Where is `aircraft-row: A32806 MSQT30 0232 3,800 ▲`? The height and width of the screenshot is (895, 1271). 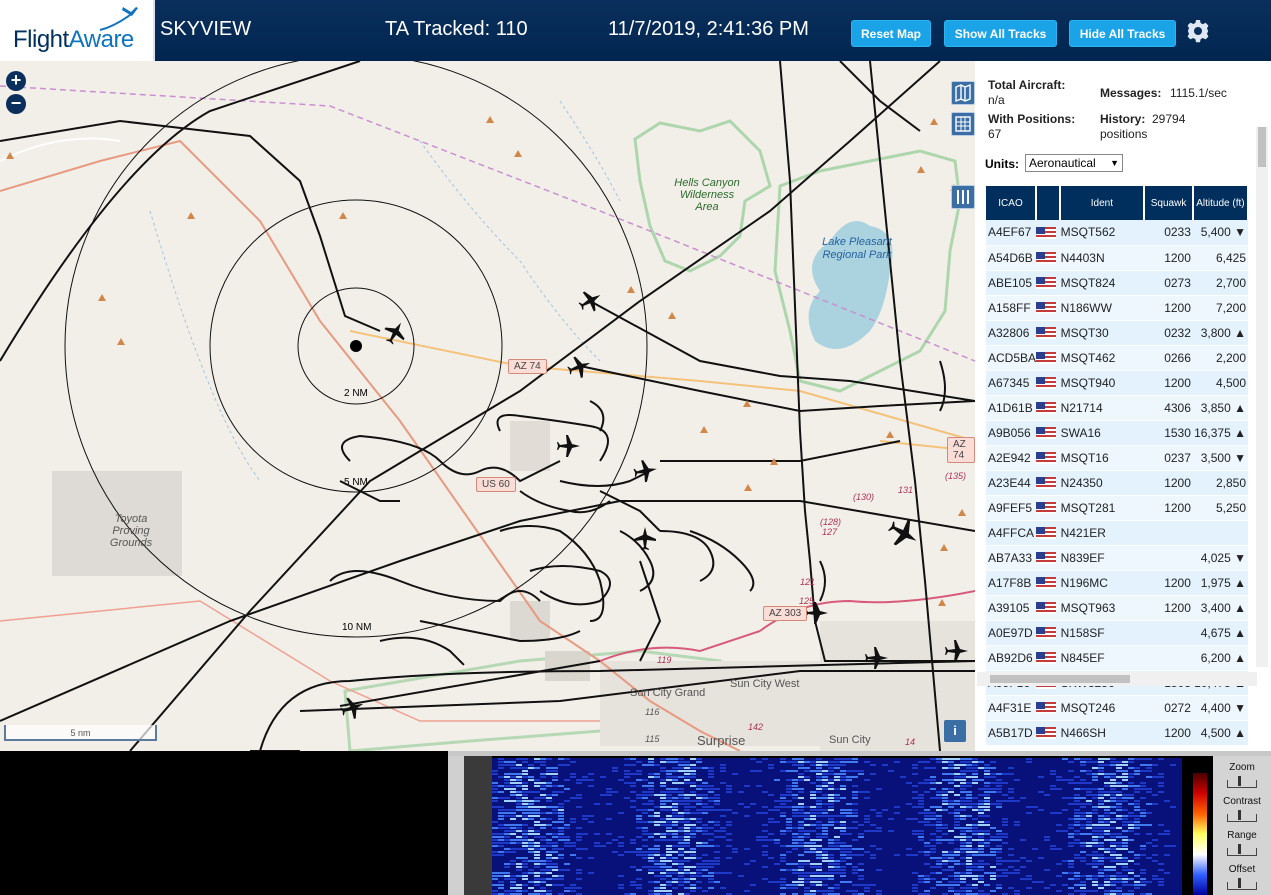
aircraft-row: A32806 MSQT30 0232 3,800 ▲ is located at coordinates (1117, 333).